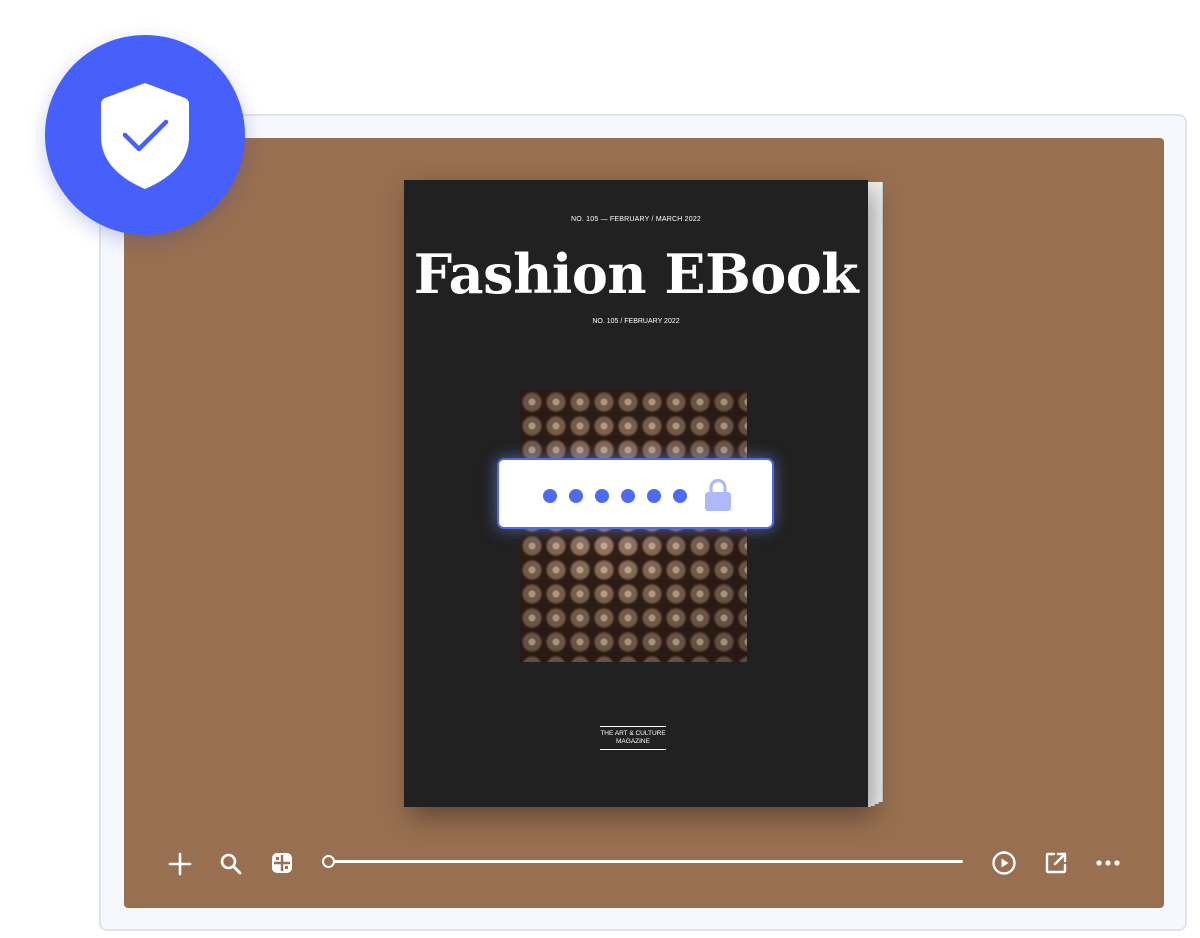  What do you see at coordinates (328, 861) in the screenshot?
I see `page-slider-thumb` at bounding box center [328, 861].